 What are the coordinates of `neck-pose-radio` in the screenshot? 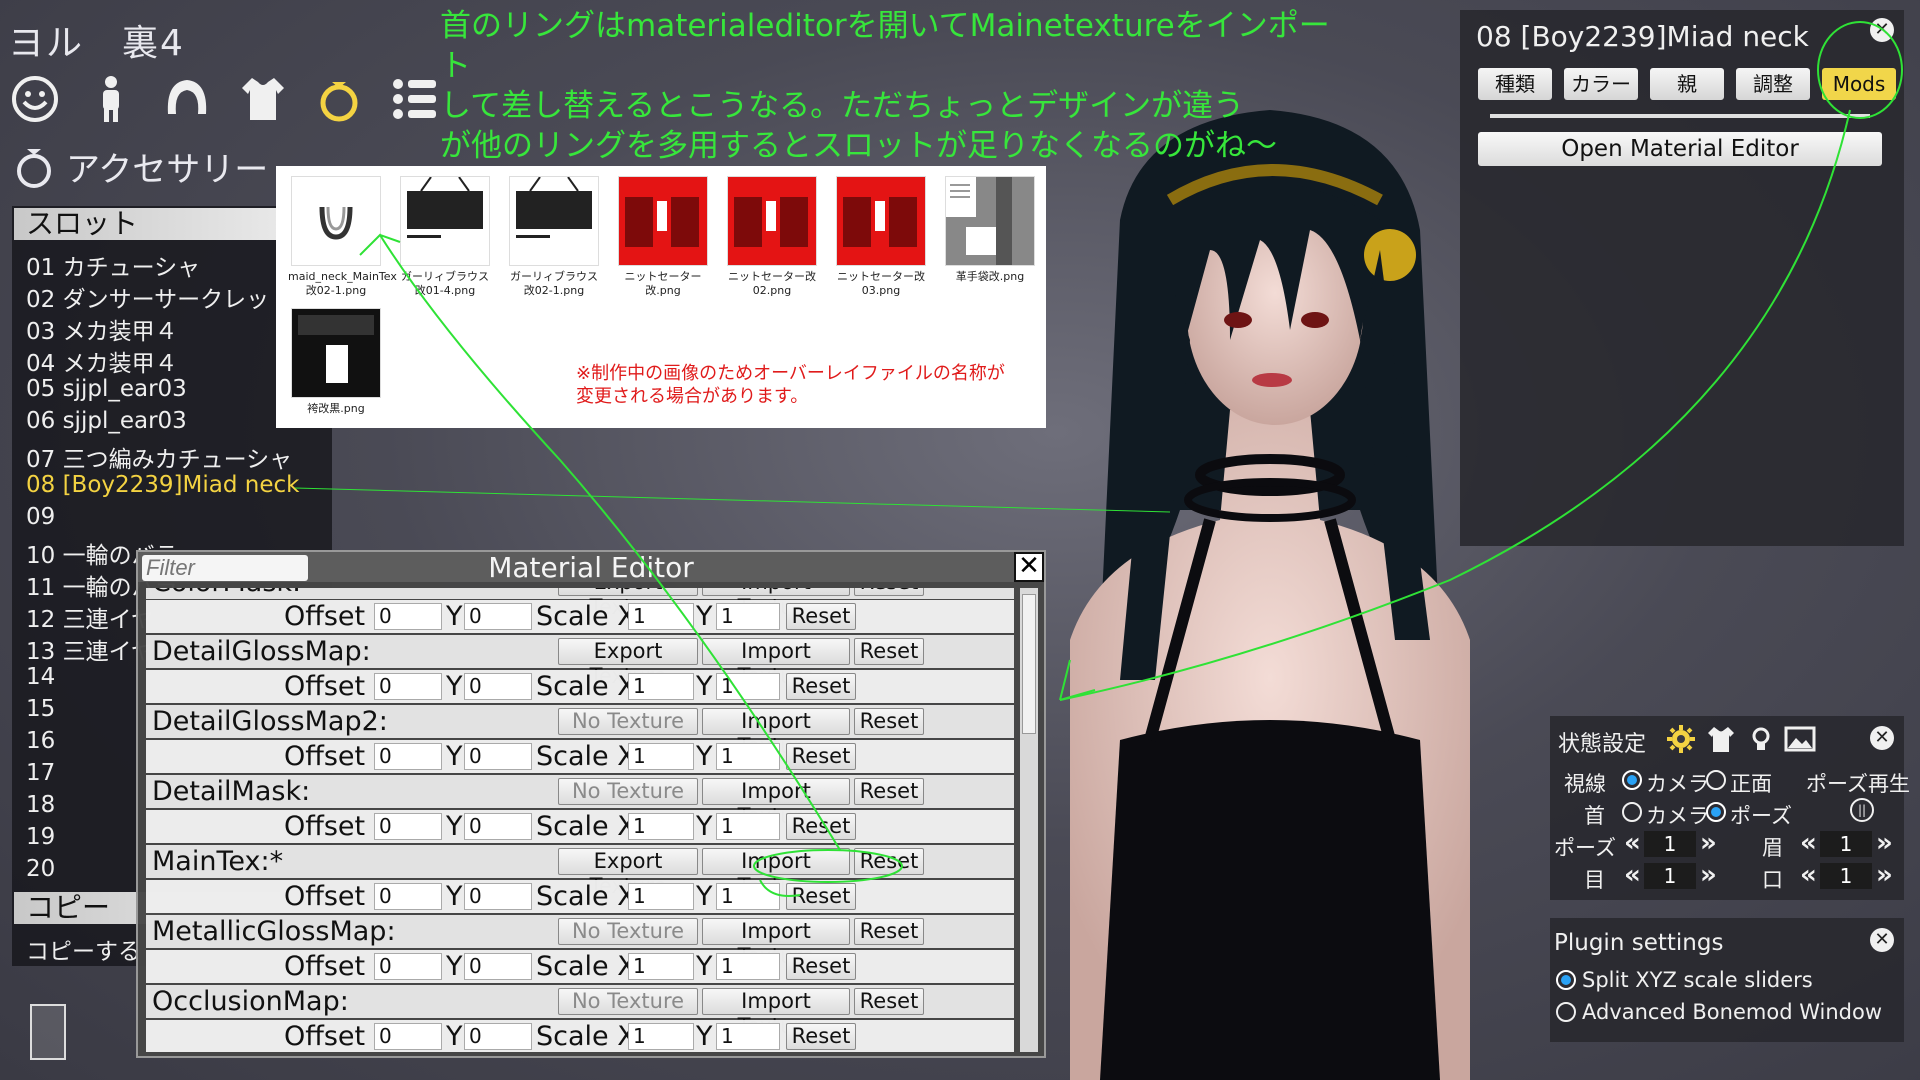 It's located at (1716, 812).